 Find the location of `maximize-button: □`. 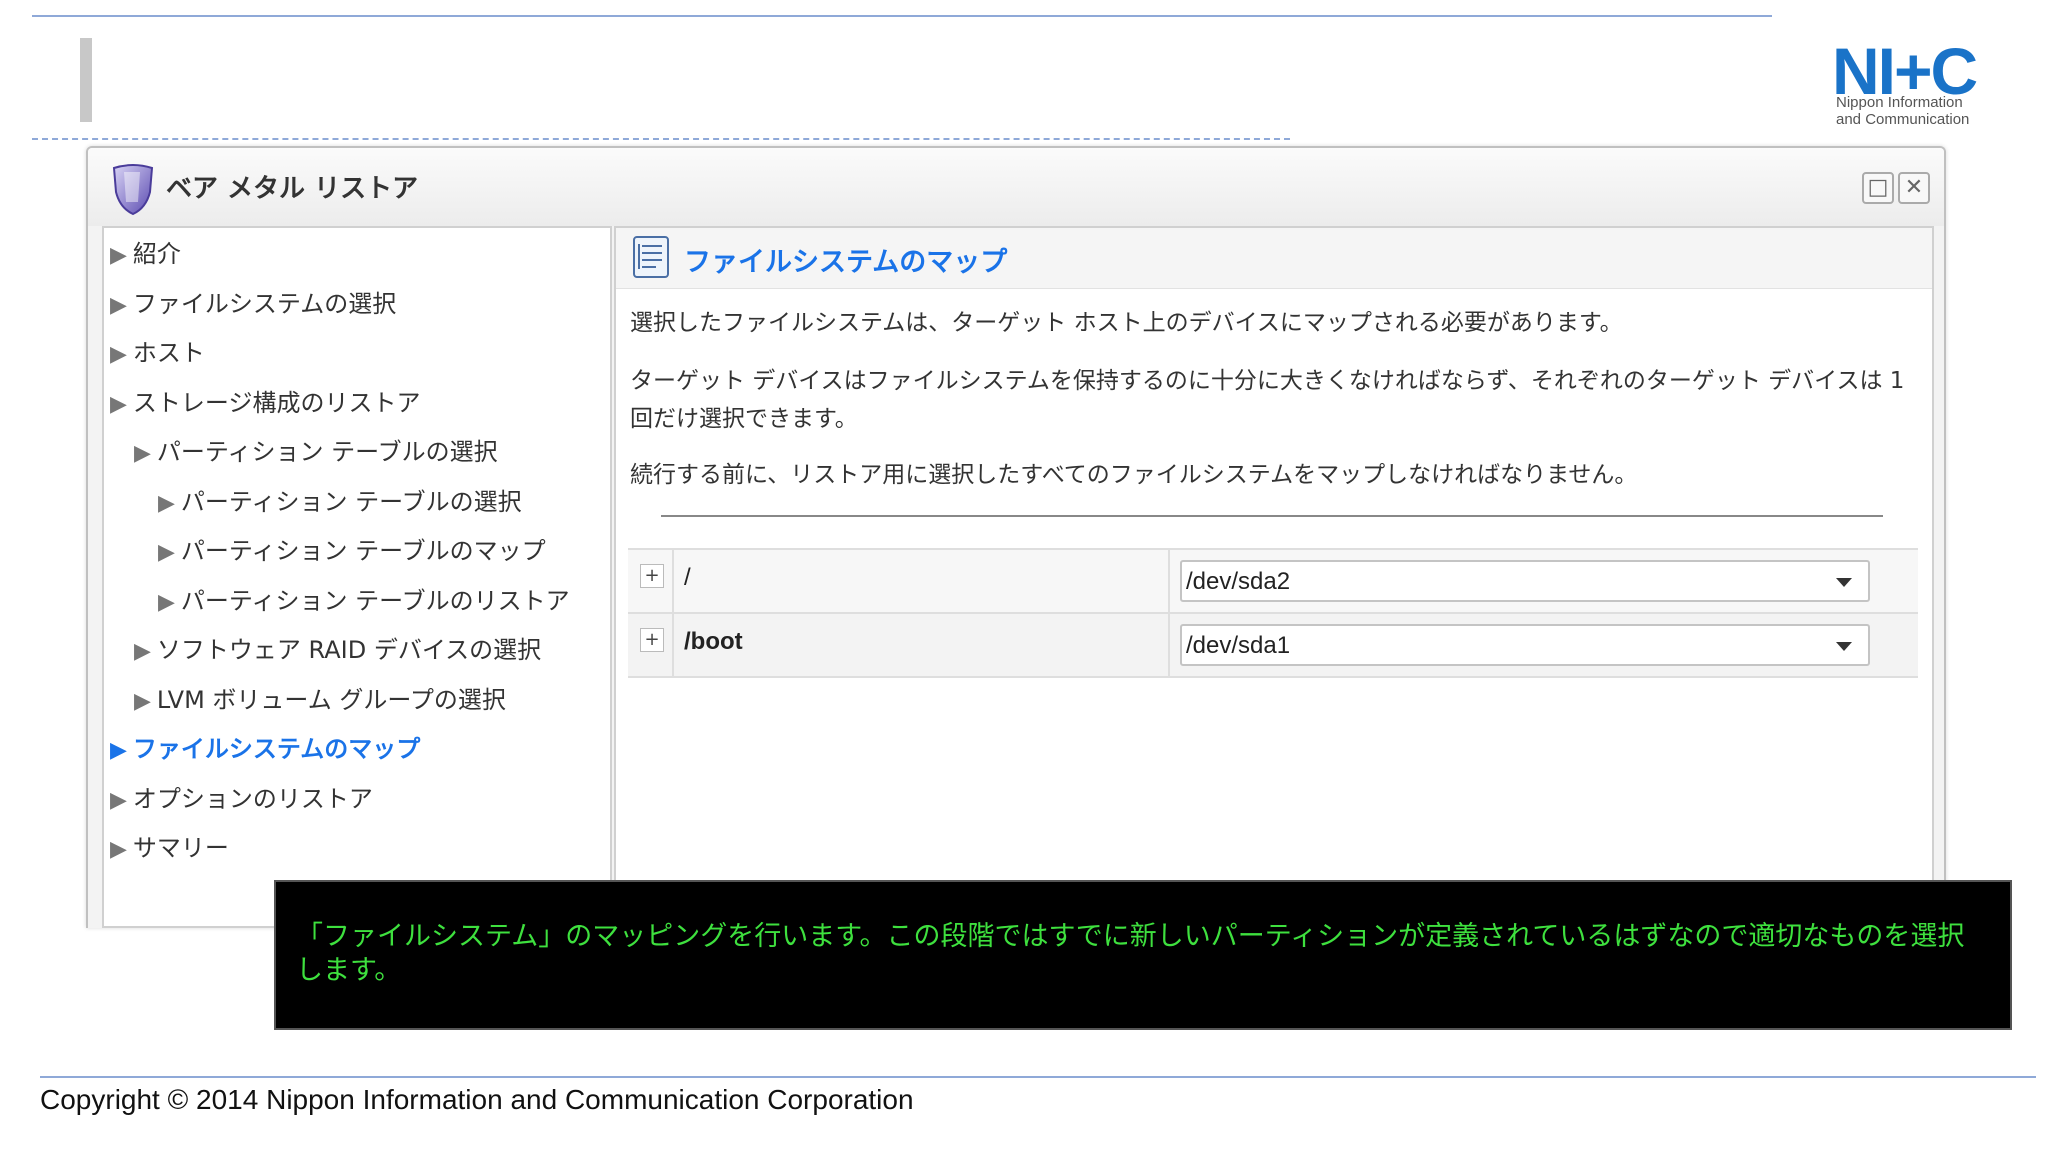

maximize-button: □ is located at coordinates (1878, 188).